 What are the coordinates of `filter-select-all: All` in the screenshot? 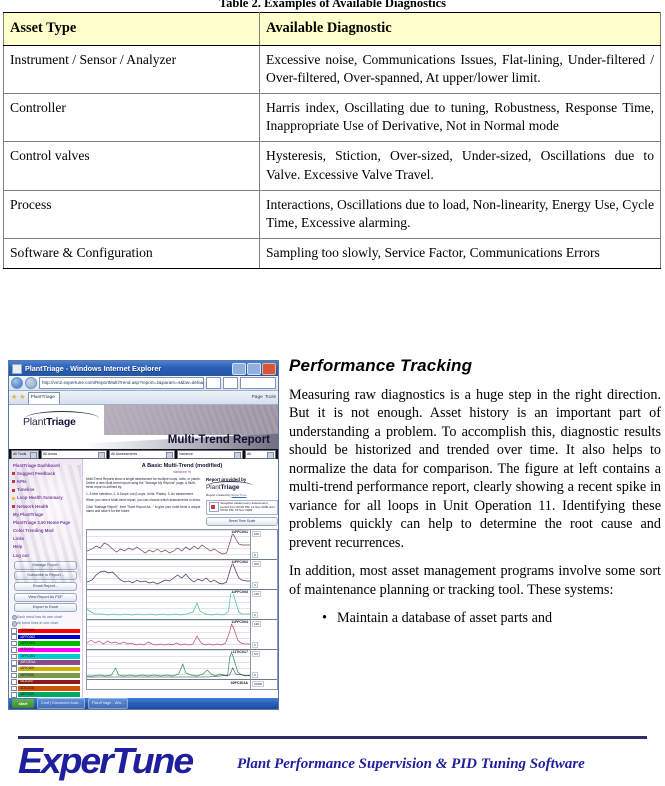 It's located at (260, 454).